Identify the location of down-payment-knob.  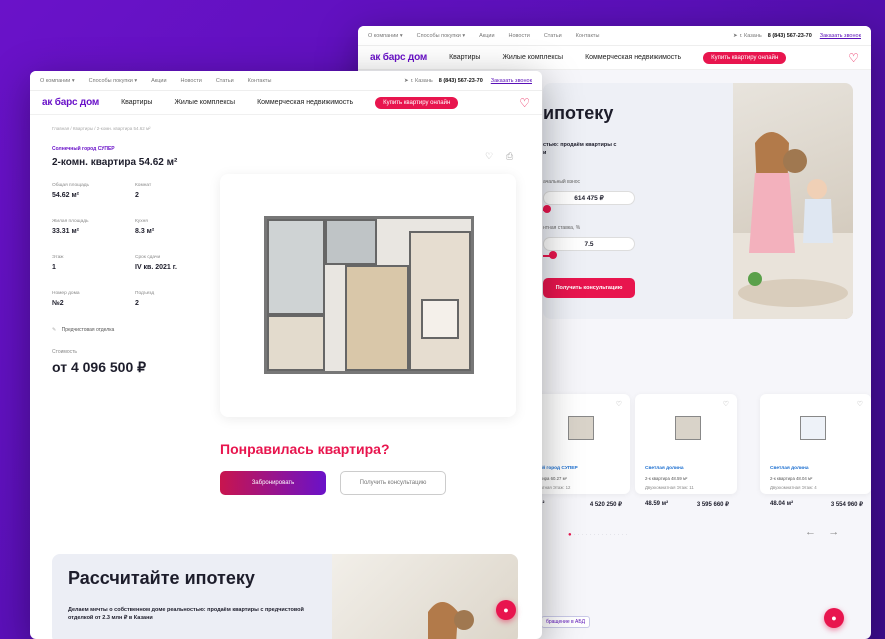
(547, 209).